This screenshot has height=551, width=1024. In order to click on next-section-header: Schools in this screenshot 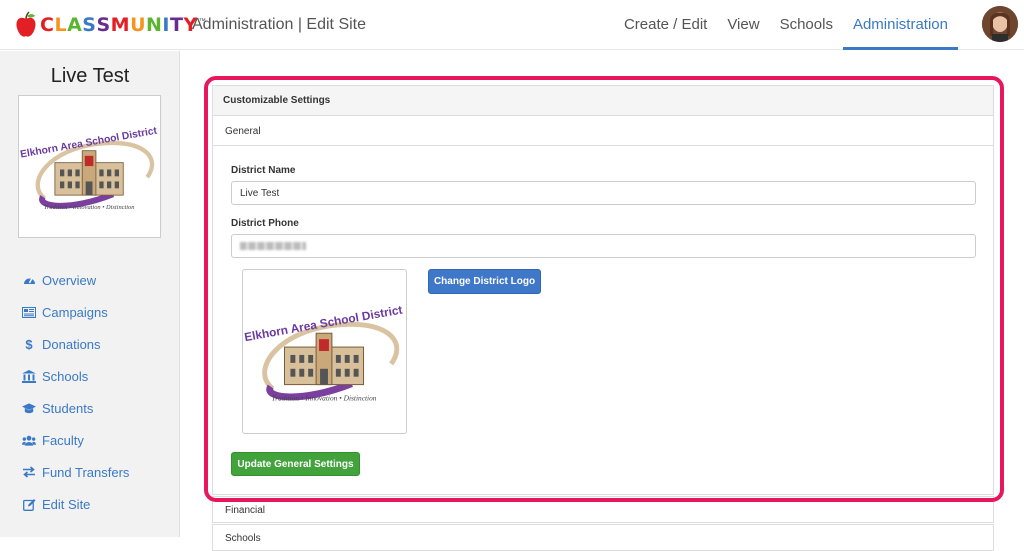, I will do `click(603, 537)`.